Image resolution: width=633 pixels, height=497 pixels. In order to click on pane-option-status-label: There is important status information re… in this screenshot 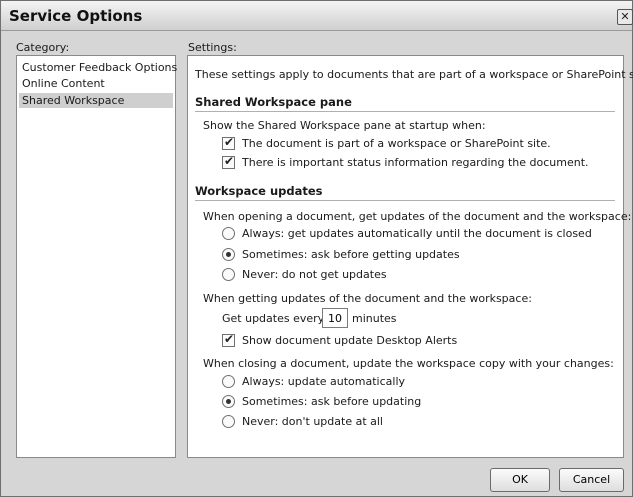, I will do `click(415, 163)`.